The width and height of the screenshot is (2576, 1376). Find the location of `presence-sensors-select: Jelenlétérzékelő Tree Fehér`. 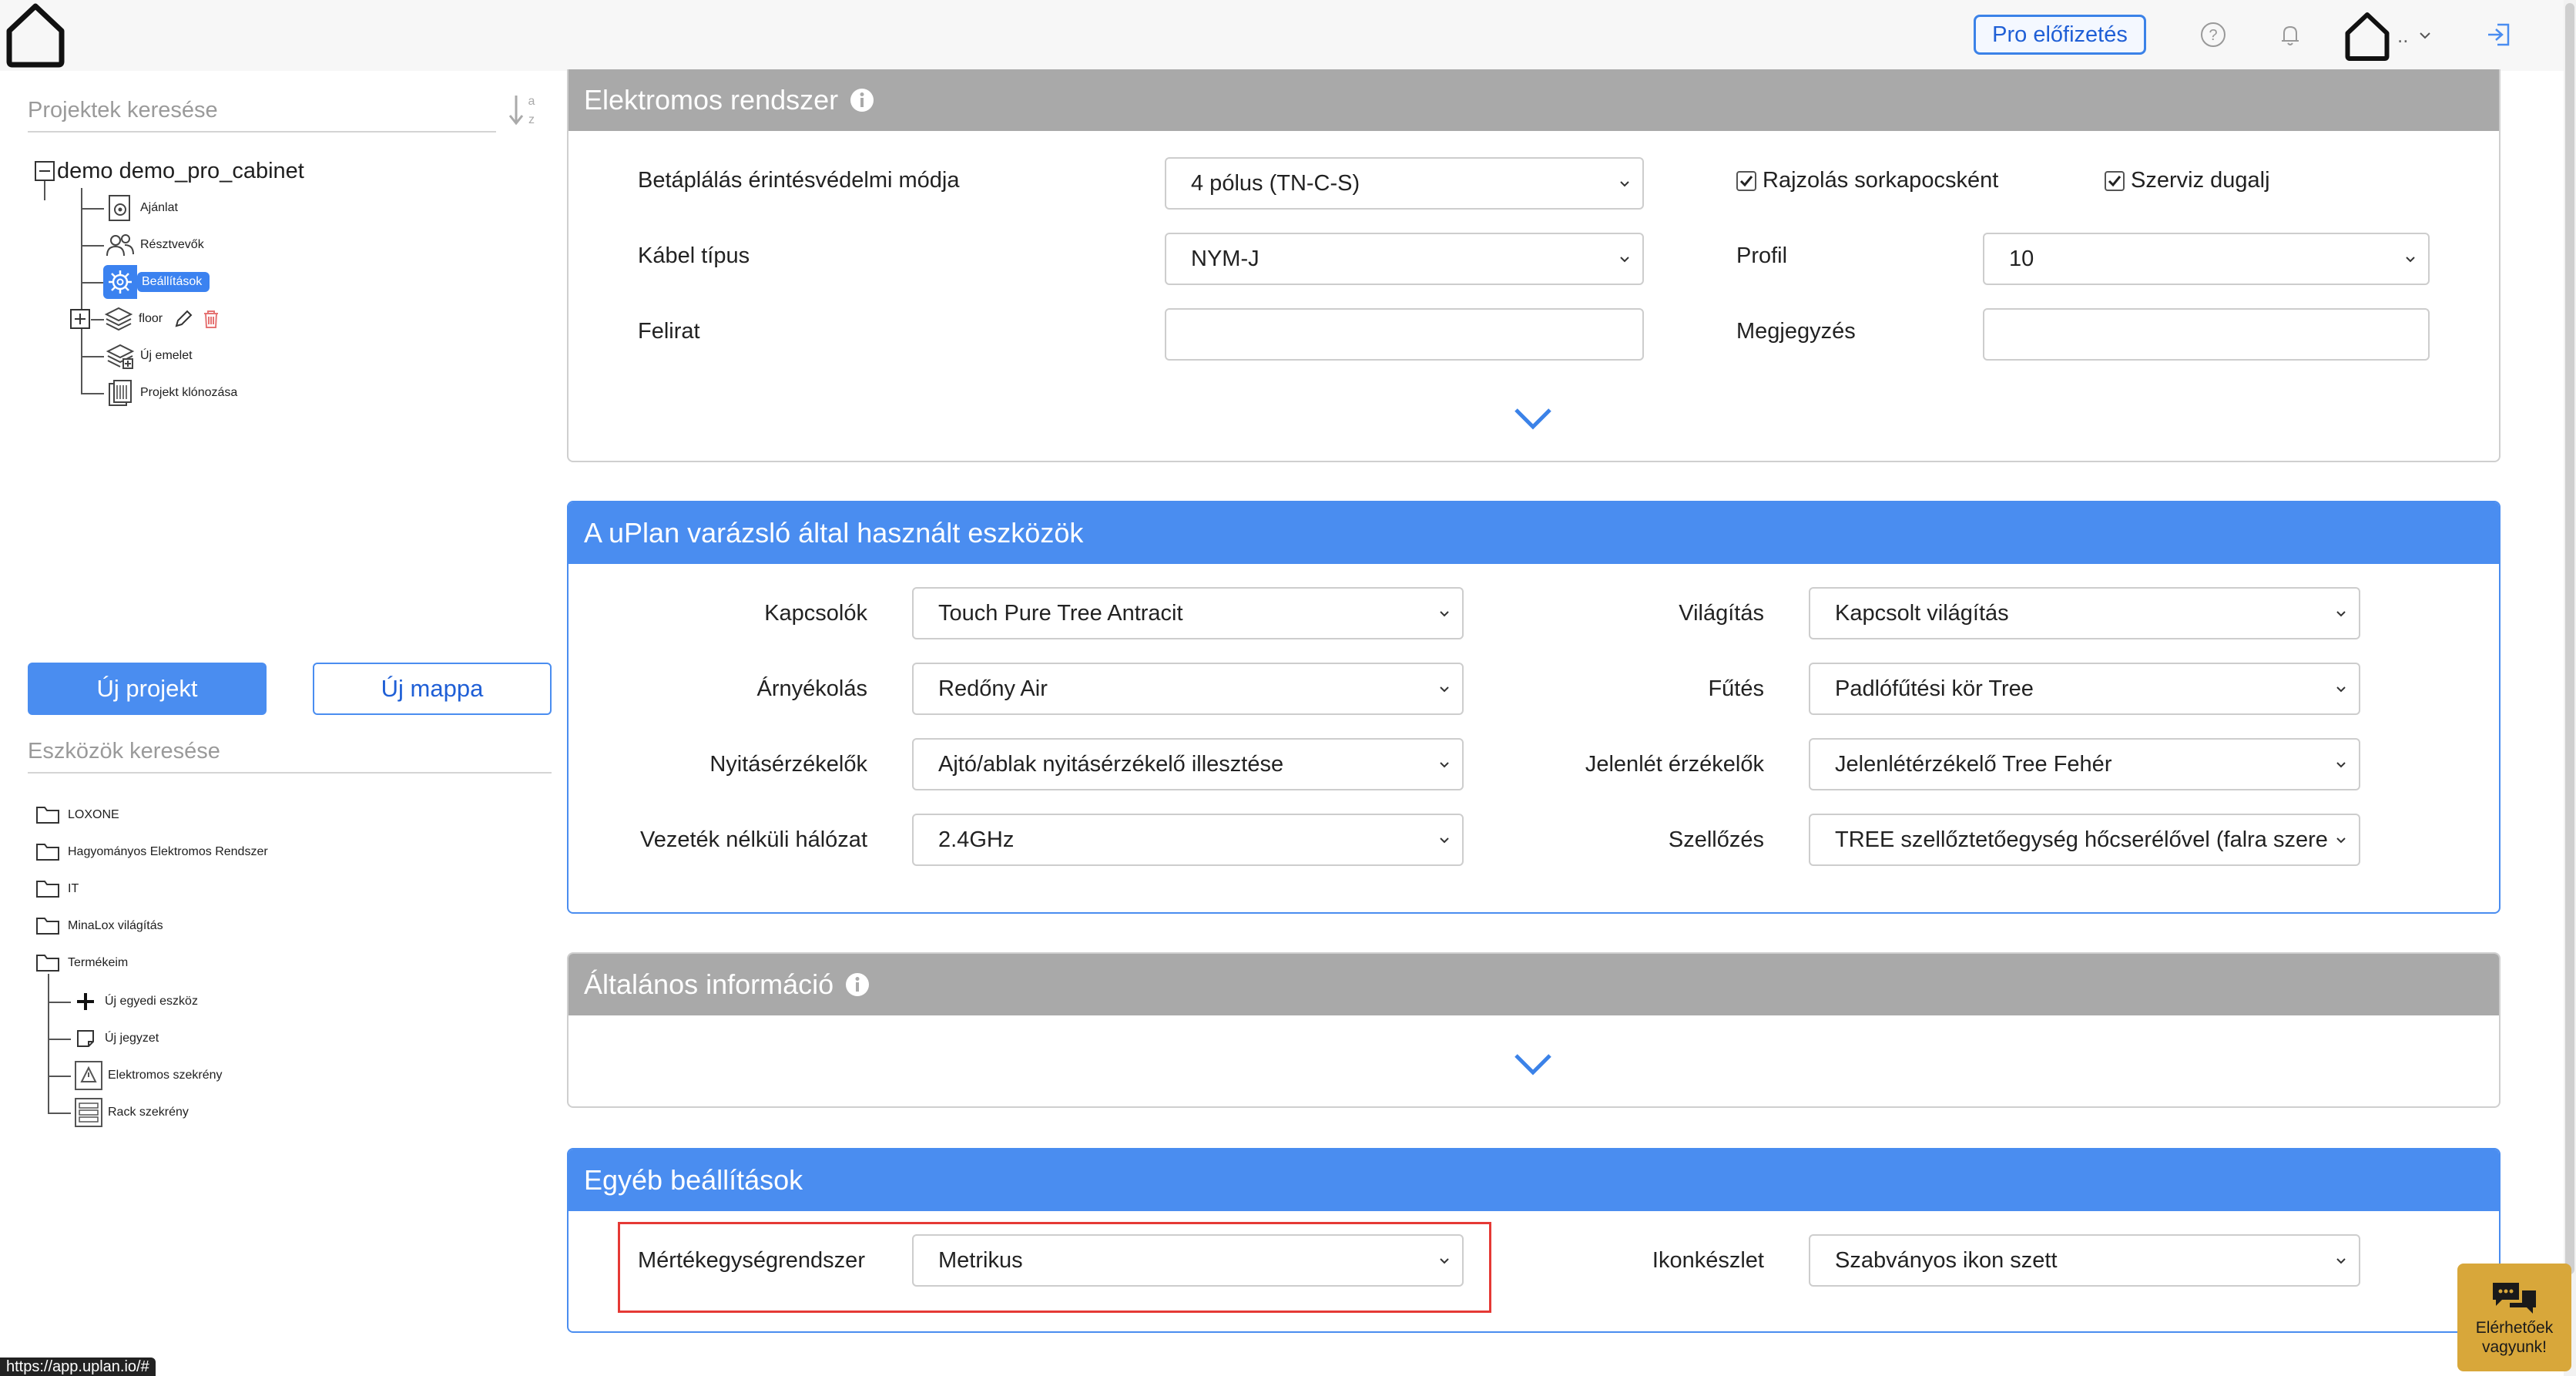

presence-sensors-select: Jelenlétérzékelő Tree Fehér is located at coordinates (2084, 764).